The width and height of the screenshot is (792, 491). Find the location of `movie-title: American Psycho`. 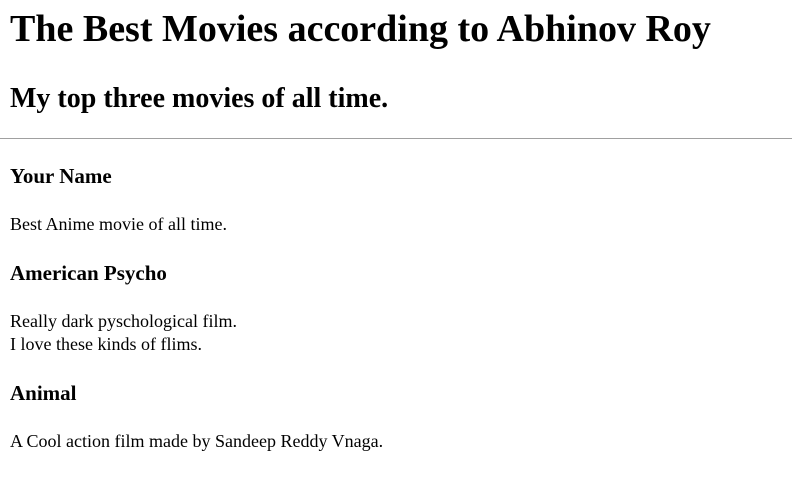

movie-title: American Psycho is located at coordinates (88, 273).